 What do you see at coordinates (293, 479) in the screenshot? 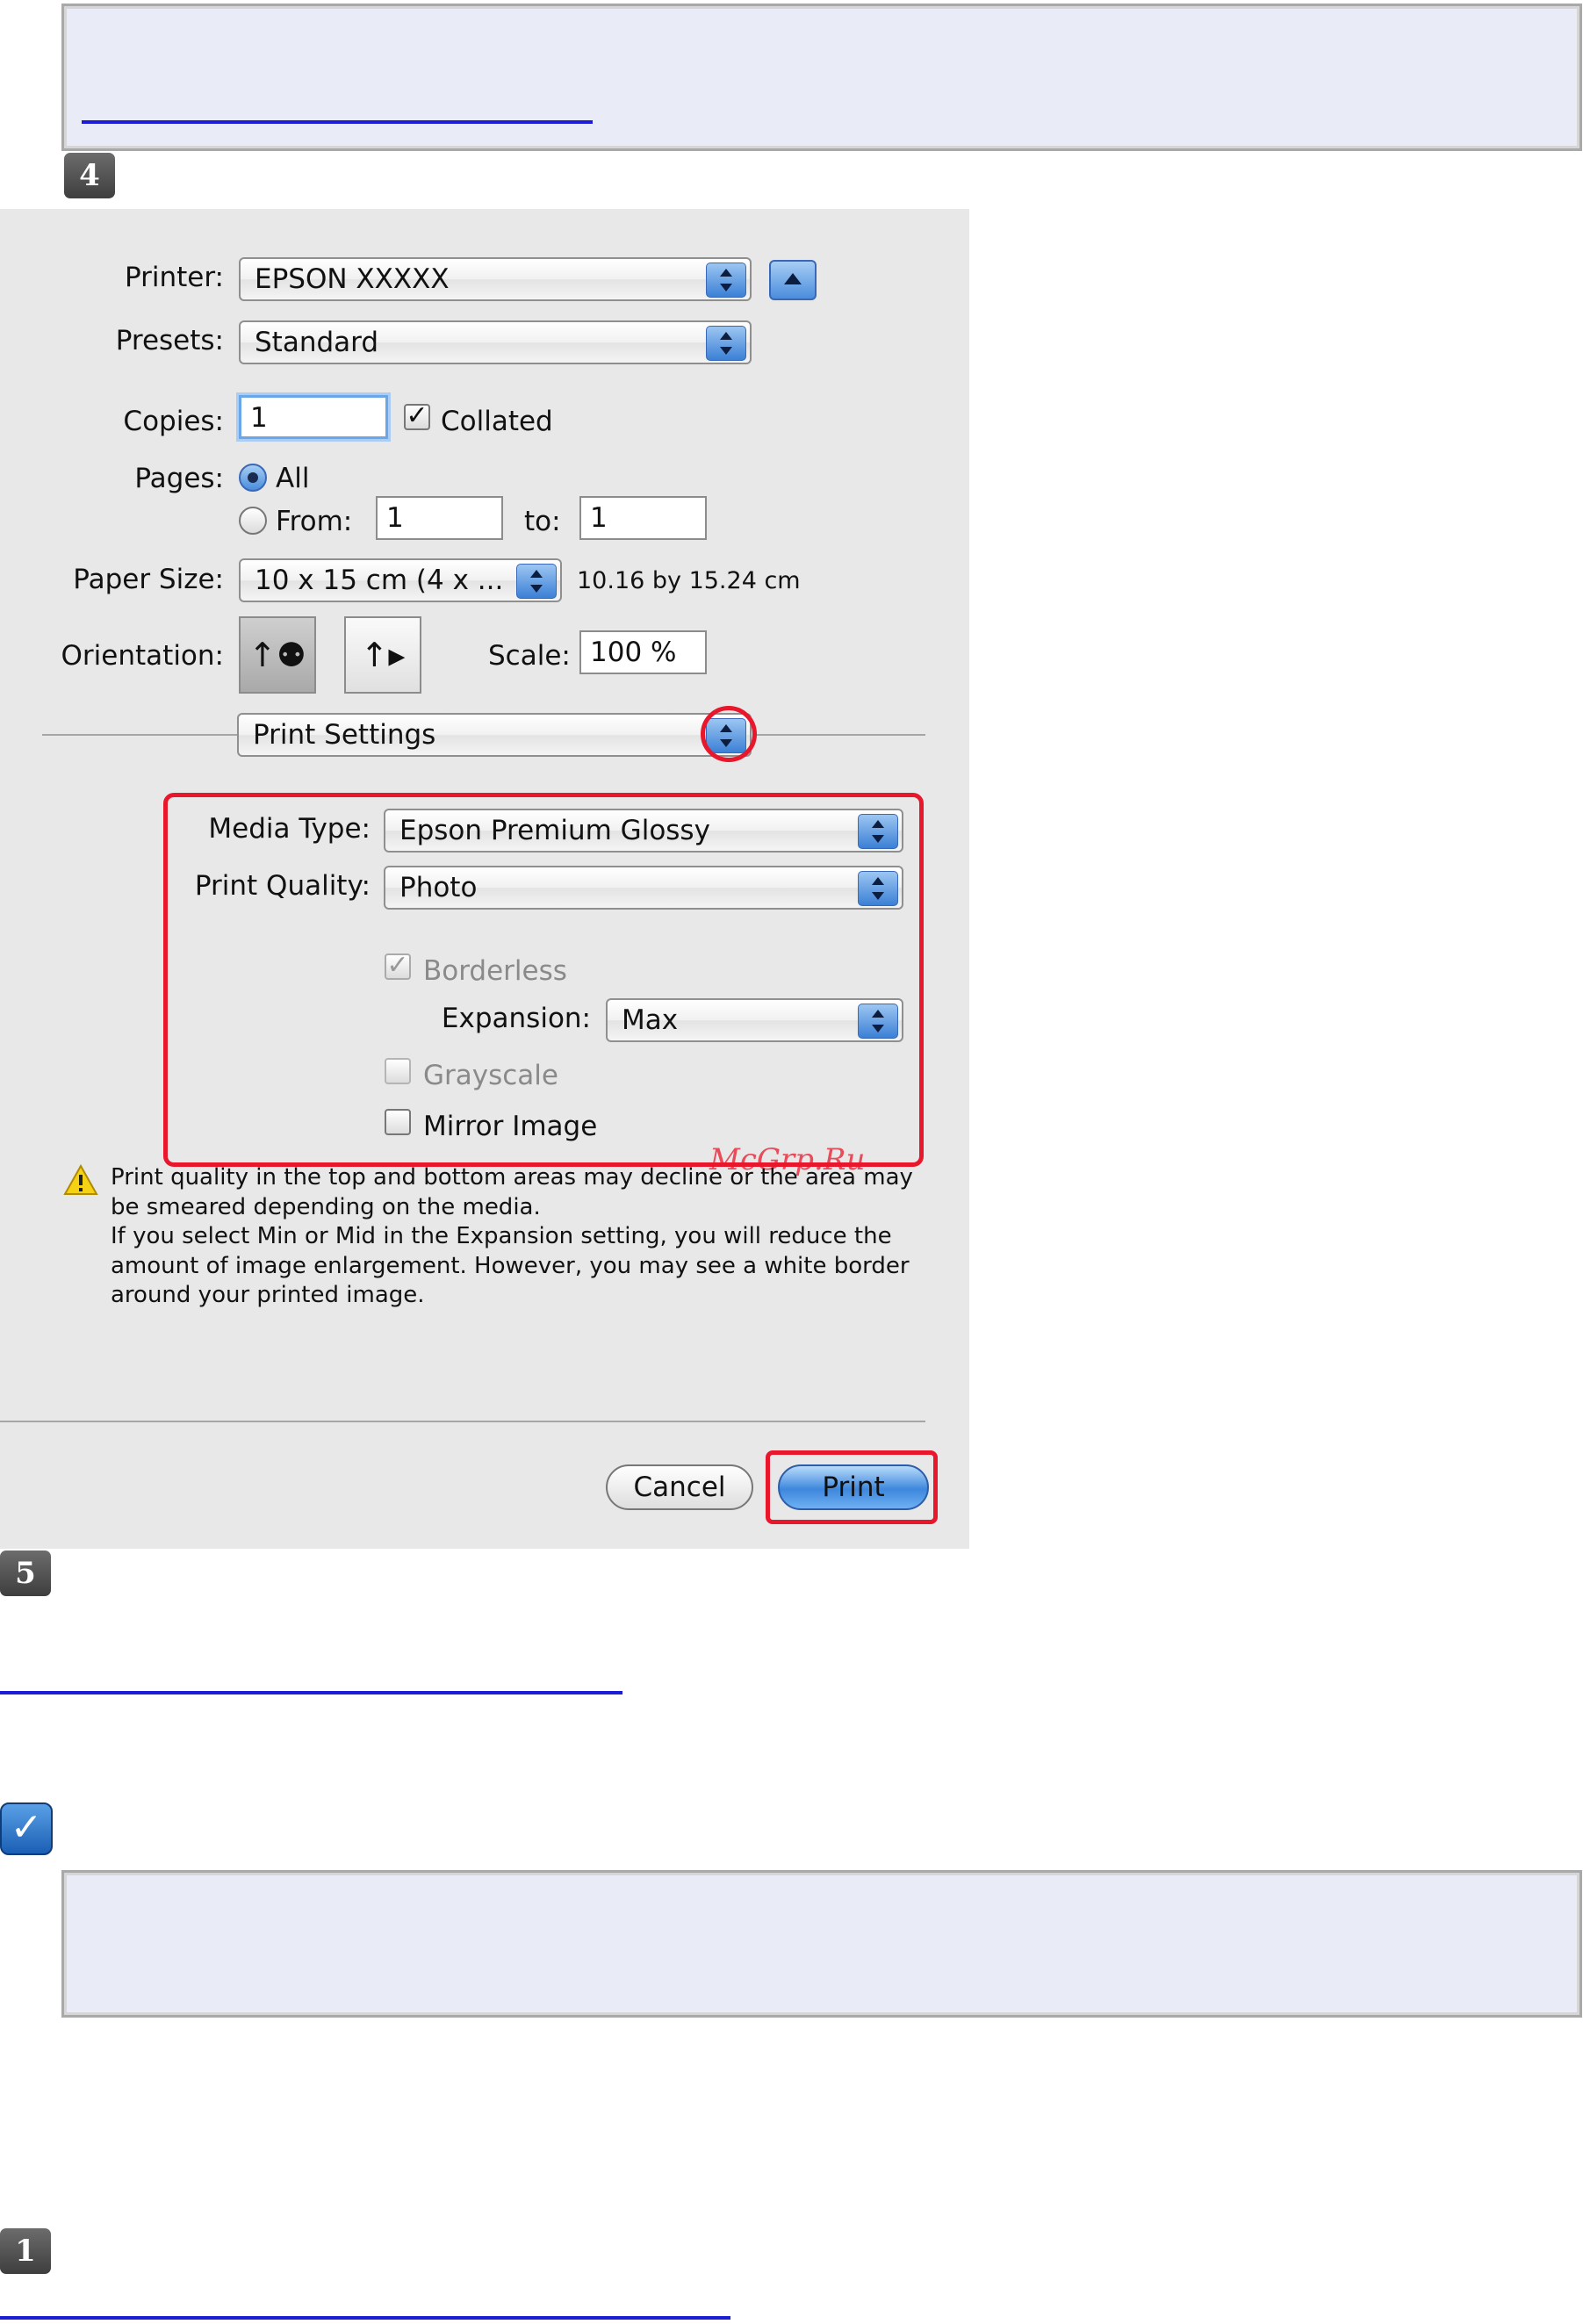
I see `pages-all-label: All` at bounding box center [293, 479].